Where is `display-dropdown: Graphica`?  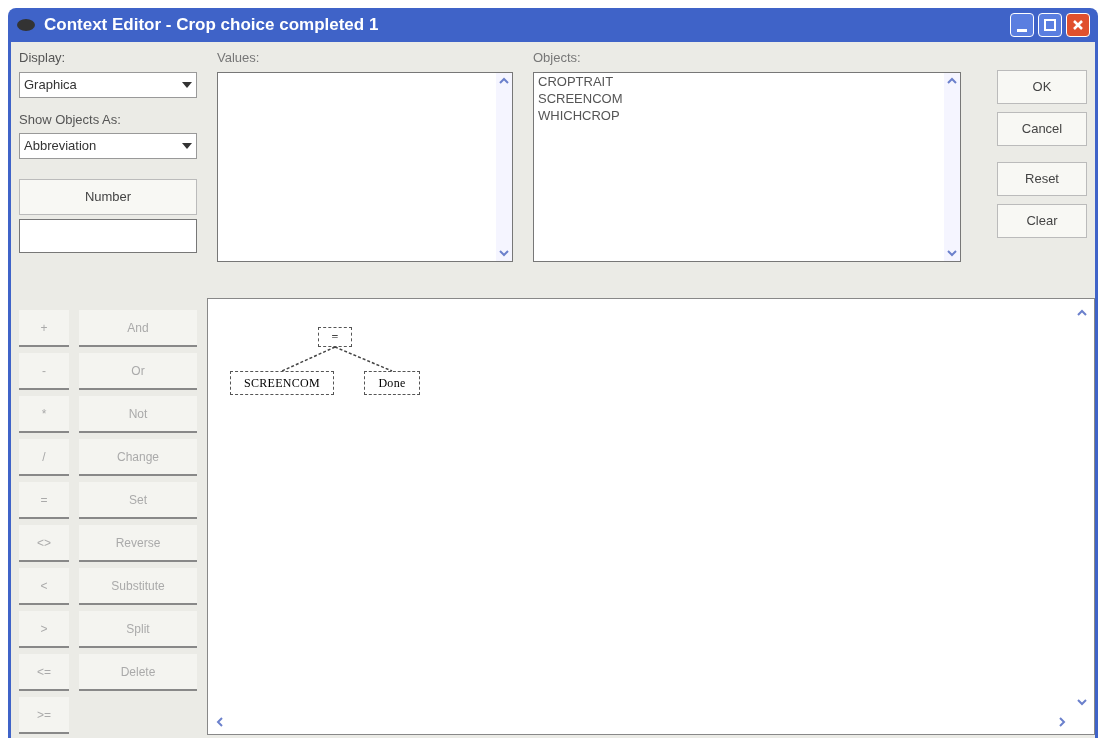
display-dropdown: Graphica is located at coordinates (108, 84).